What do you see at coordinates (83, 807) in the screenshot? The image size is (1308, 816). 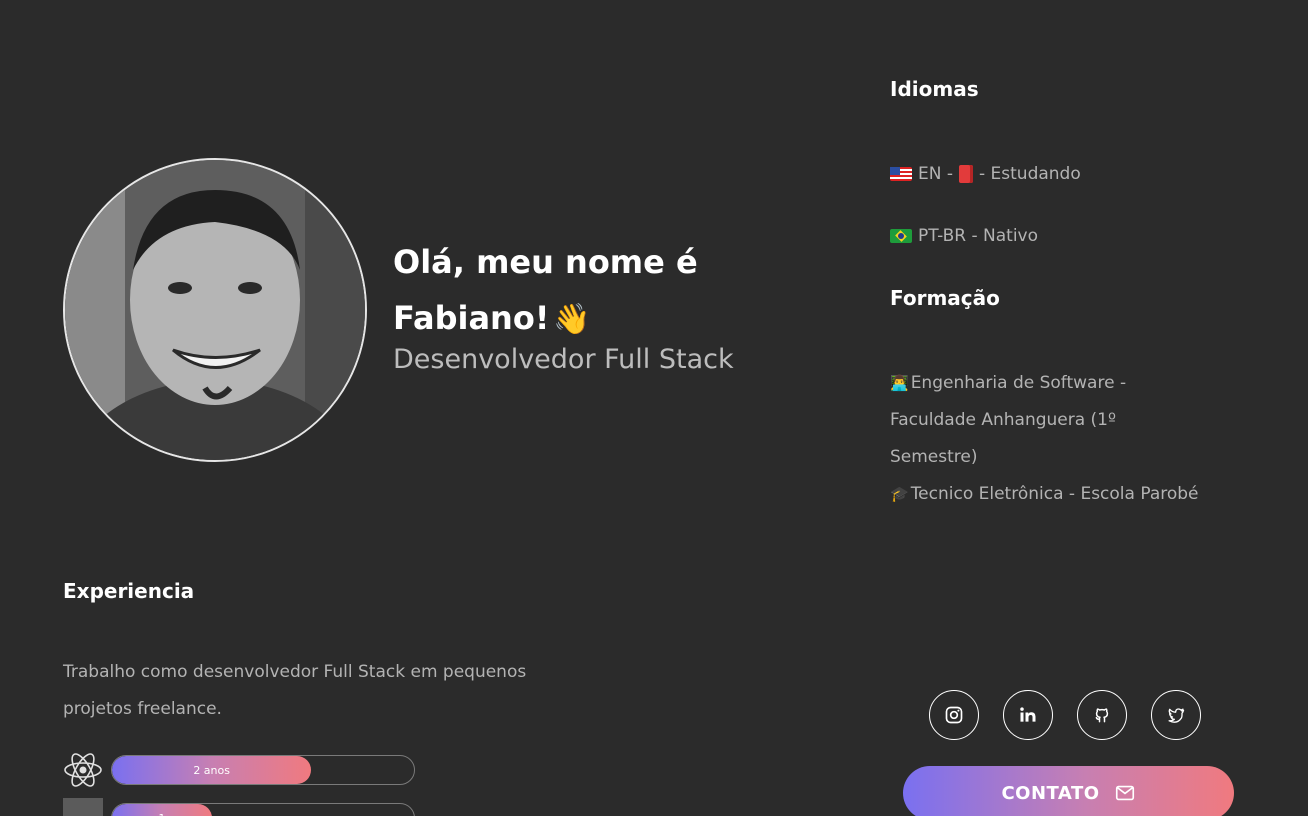 I see `skill-icon` at bounding box center [83, 807].